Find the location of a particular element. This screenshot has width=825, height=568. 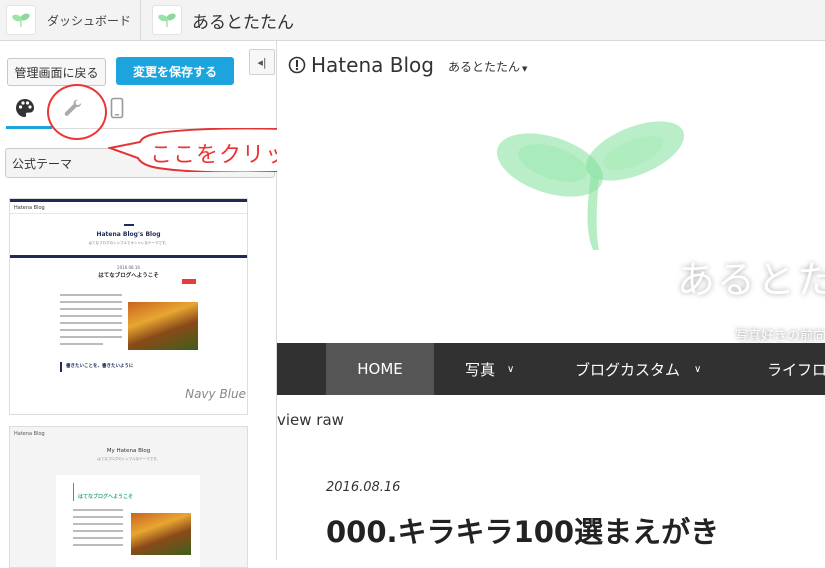

nav-item-photo: 写真 ∨ is located at coordinates (489, 369).